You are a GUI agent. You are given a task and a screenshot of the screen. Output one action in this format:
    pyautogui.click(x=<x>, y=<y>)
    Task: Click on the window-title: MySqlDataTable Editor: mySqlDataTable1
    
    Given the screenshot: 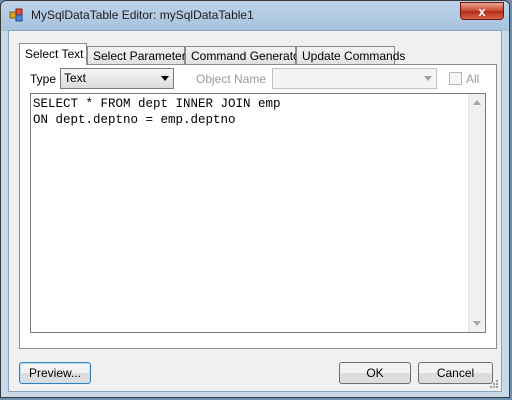 What is the action you would take?
    pyautogui.click(x=142, y=15)
    